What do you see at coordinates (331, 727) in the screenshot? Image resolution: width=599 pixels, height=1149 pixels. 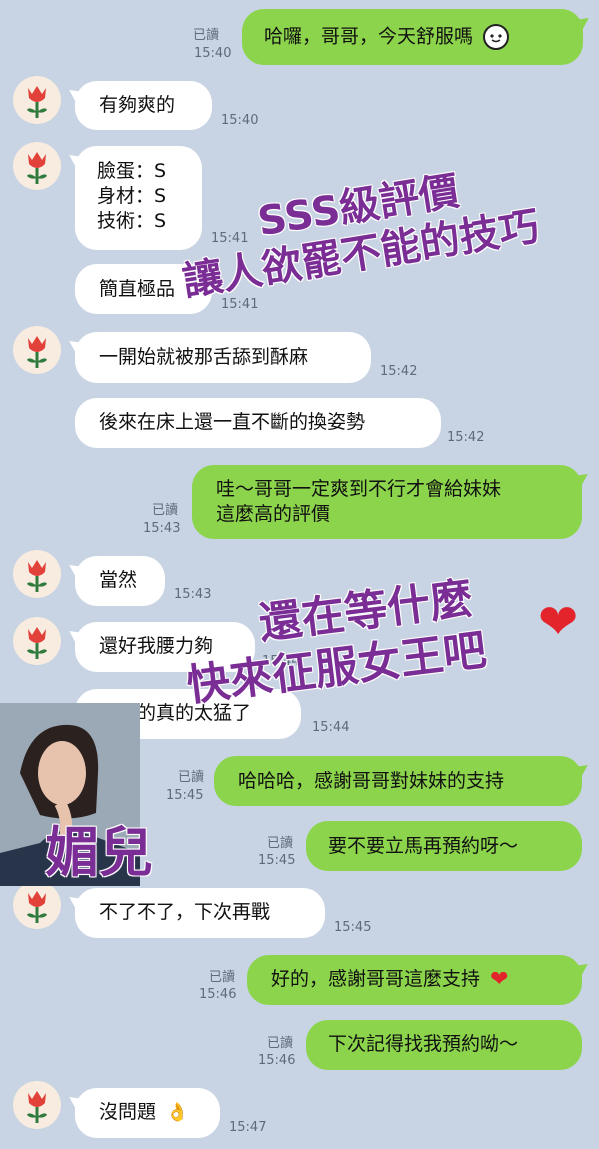 I see `message-time: 15:44` at bounding box center [331, 727].